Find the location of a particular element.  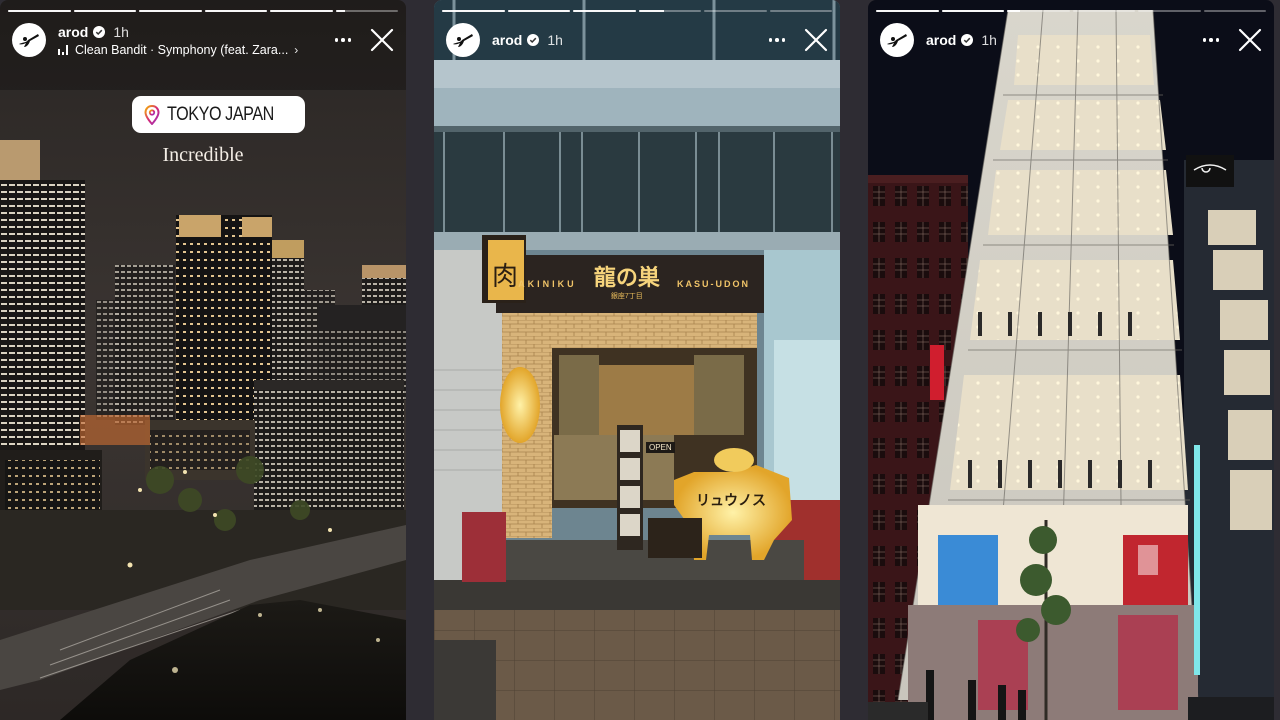

location-name: TOKYO JAPAN is located at coordinates (220, 114).